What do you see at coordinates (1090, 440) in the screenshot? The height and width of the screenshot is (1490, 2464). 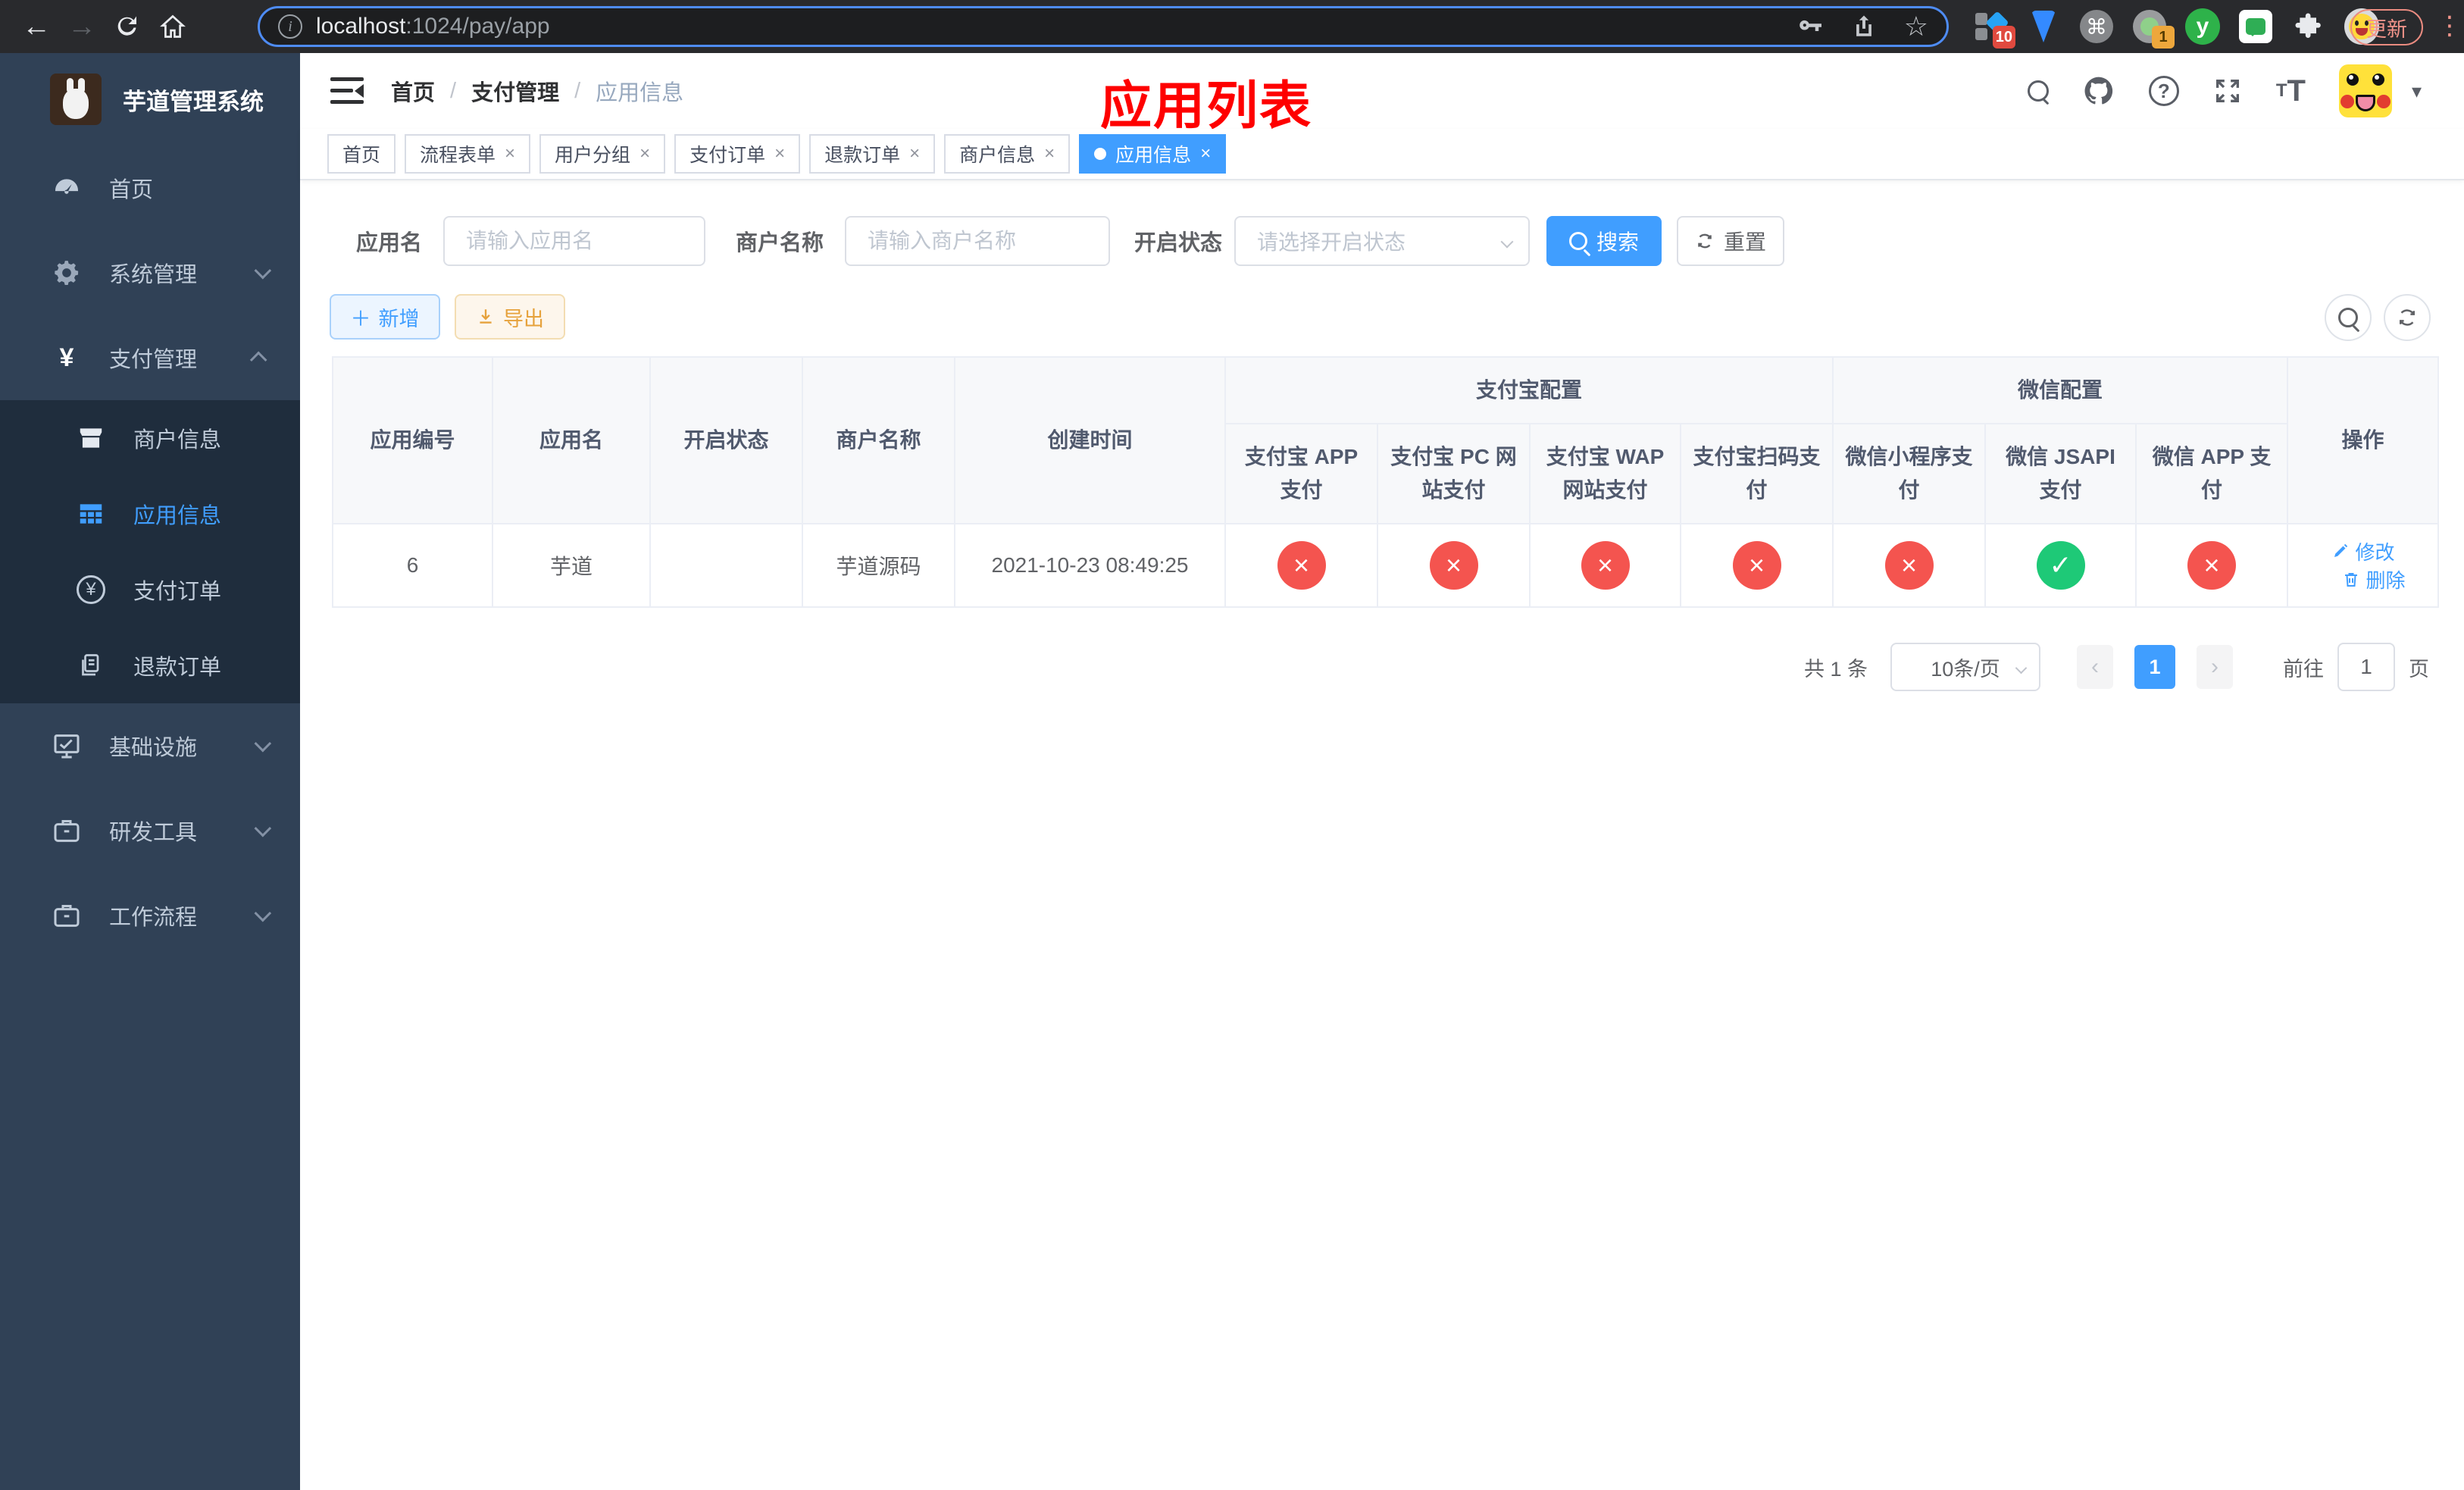 I see `col-created: 创建时间` at bounding box center [1090, 440].